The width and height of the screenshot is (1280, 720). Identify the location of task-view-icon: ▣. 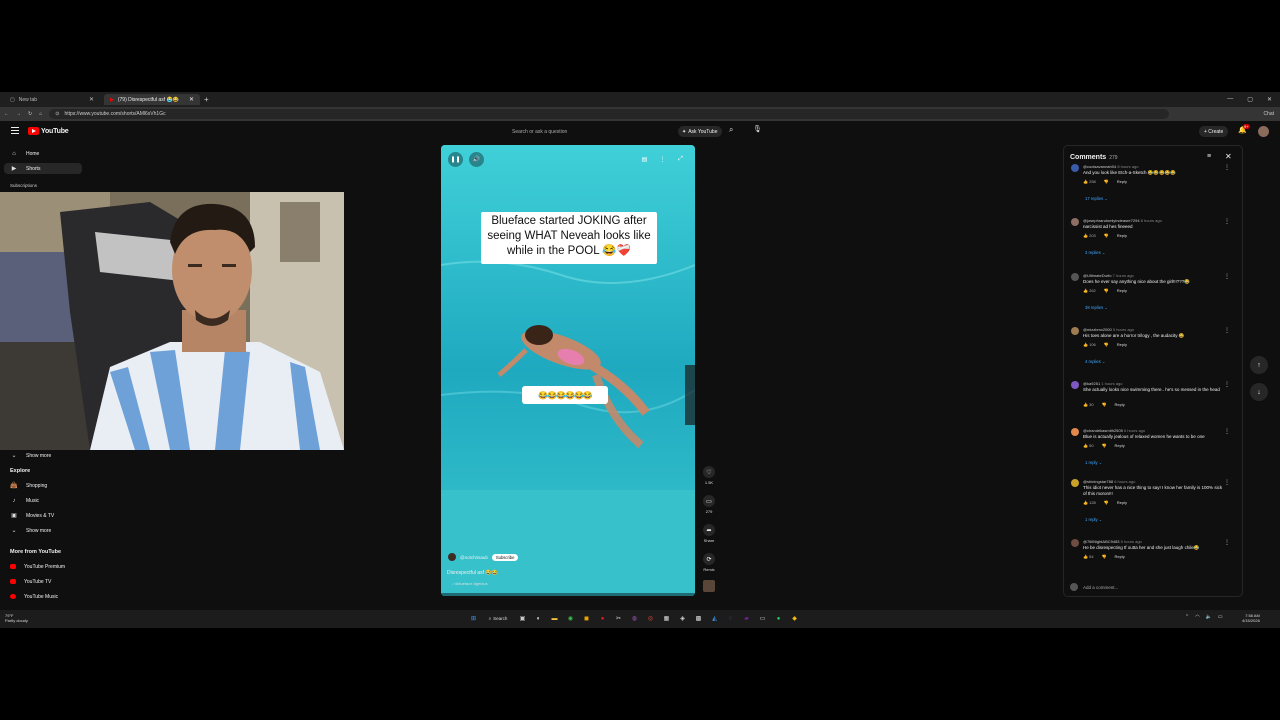
(522, 618).